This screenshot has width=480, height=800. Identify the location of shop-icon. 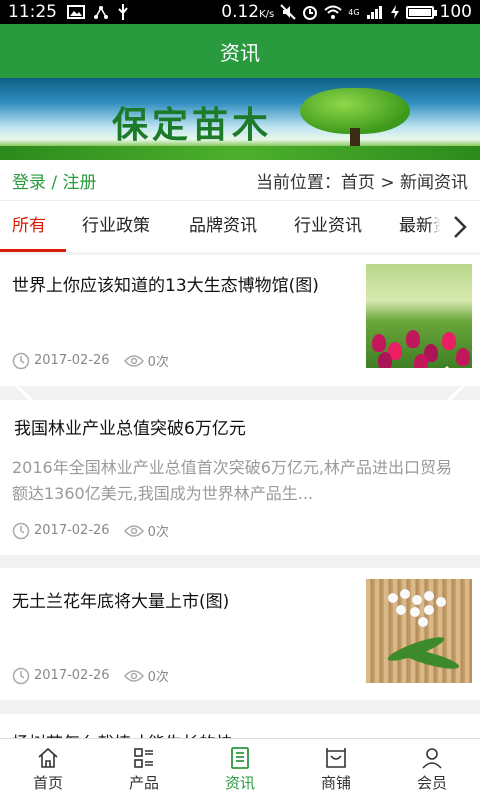
(336, 758).